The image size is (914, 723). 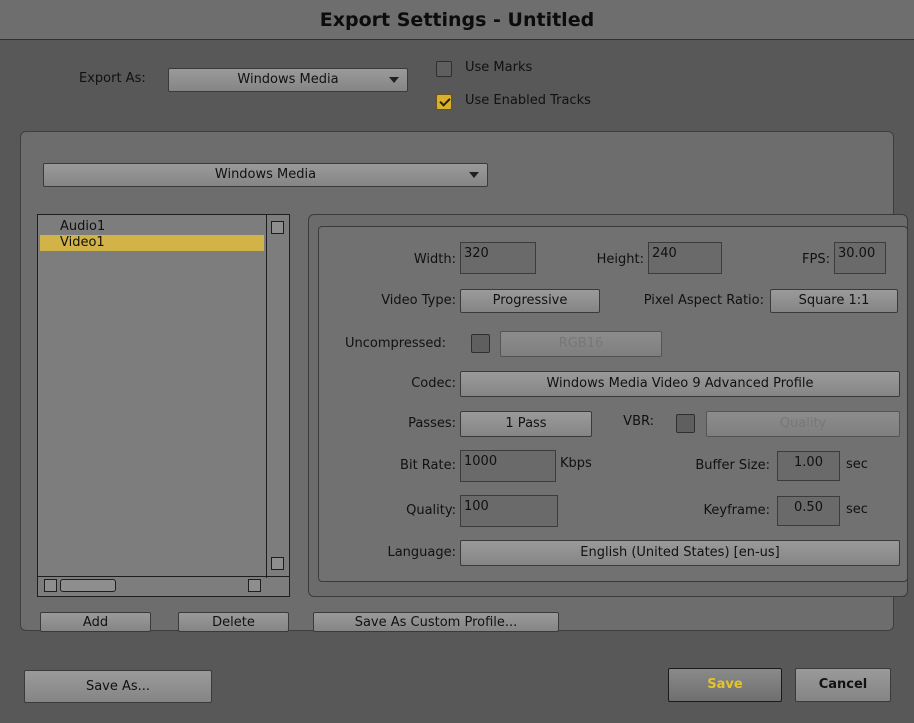 I want to click on quality-field: 100, so click(x=509, y=511).